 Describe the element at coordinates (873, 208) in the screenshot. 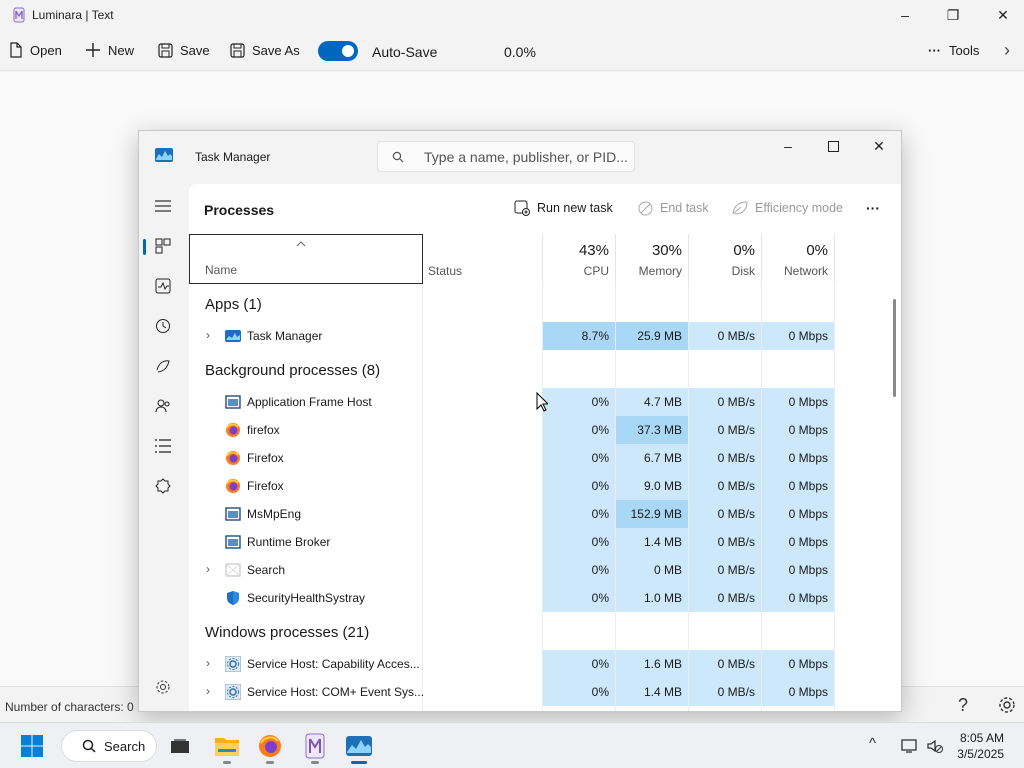

I see `more-options-icon: ···` at that location.